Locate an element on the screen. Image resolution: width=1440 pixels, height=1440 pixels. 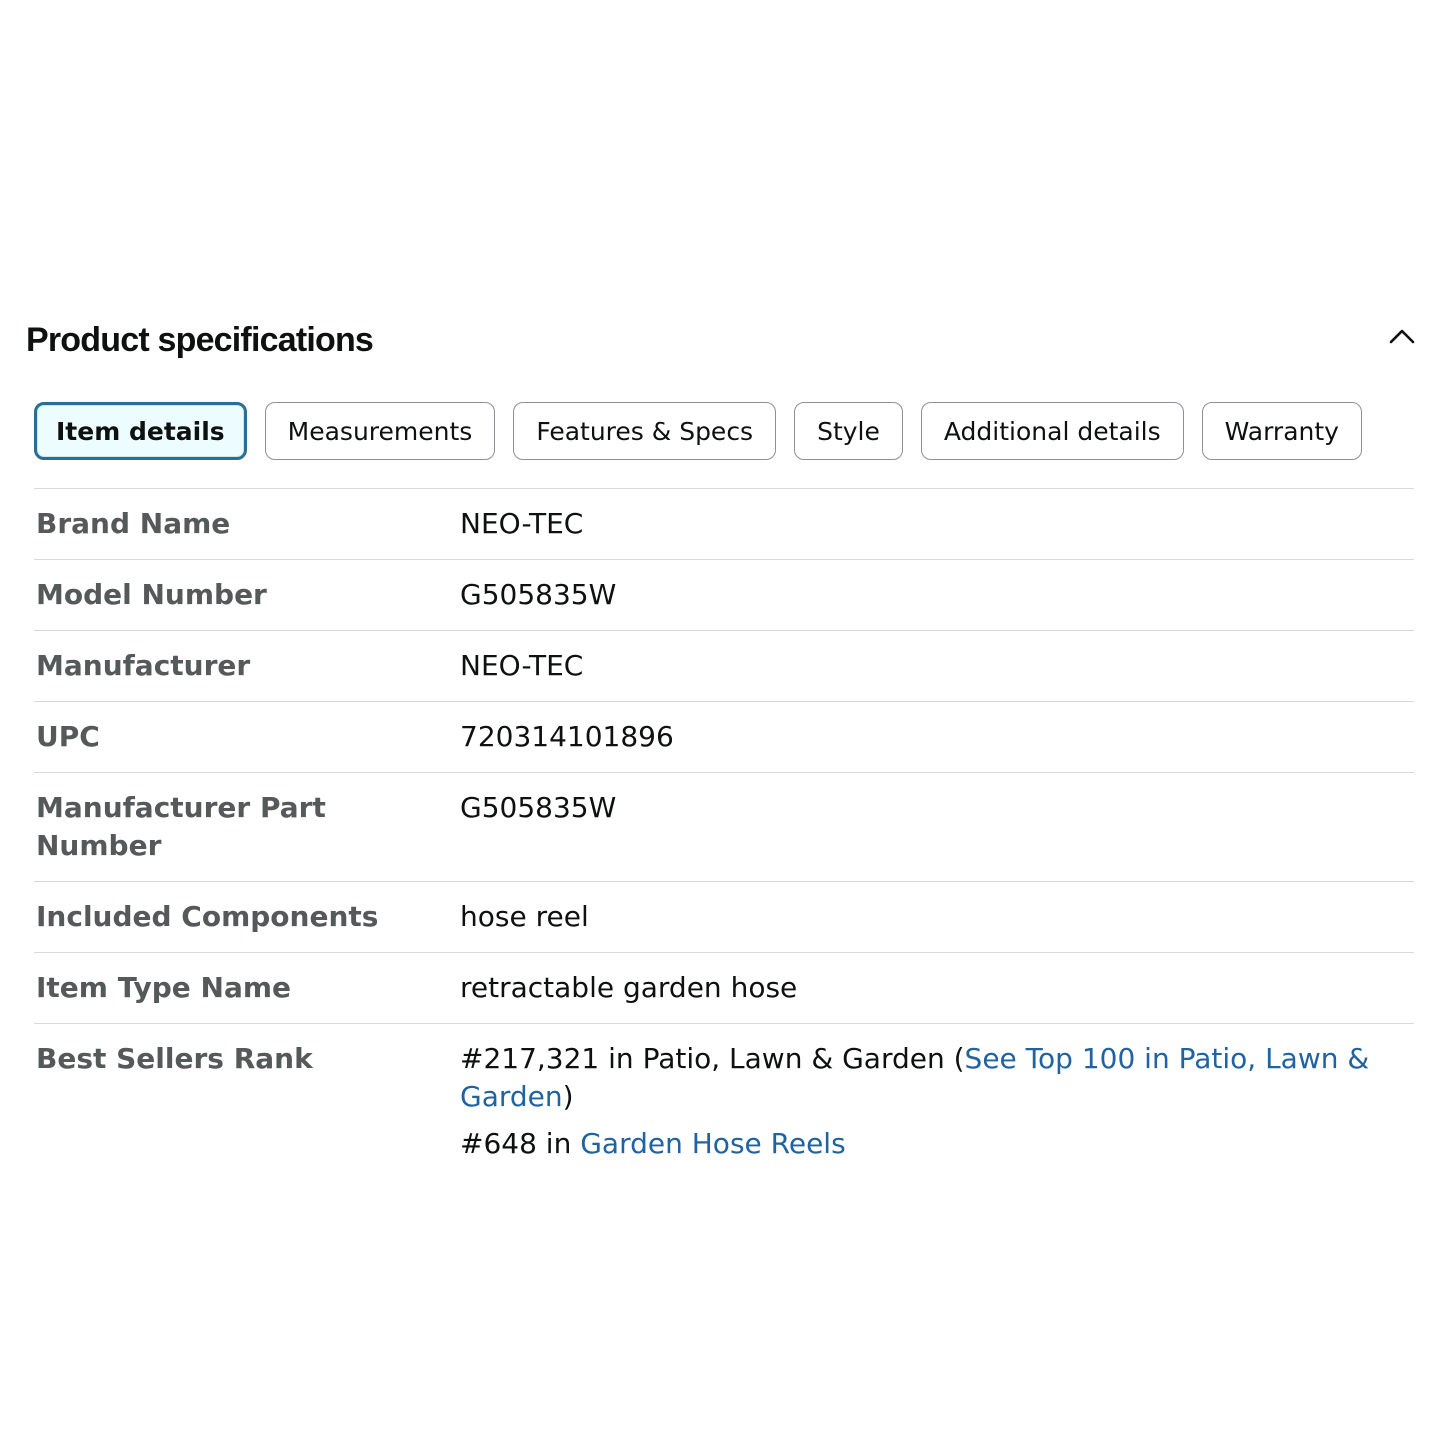
rank-category-close: ) is located at coordinates (568, 1096).